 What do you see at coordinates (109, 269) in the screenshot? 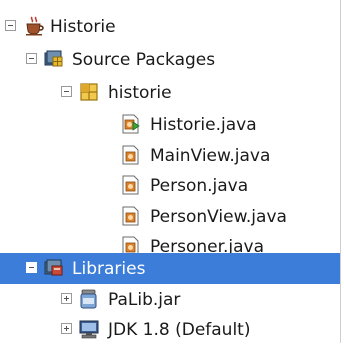
I see `tree-node-label: Libraries` at bounding box center [109, 269].